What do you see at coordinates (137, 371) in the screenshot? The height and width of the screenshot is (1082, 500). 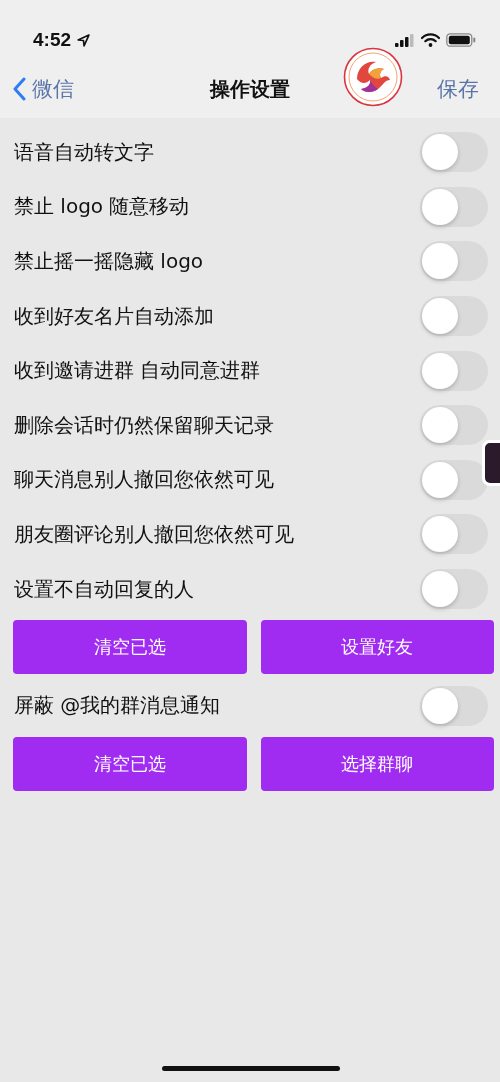 I see `setting-label: 收到邀请进群 自动同意进群` at bounding box center [137, 371].